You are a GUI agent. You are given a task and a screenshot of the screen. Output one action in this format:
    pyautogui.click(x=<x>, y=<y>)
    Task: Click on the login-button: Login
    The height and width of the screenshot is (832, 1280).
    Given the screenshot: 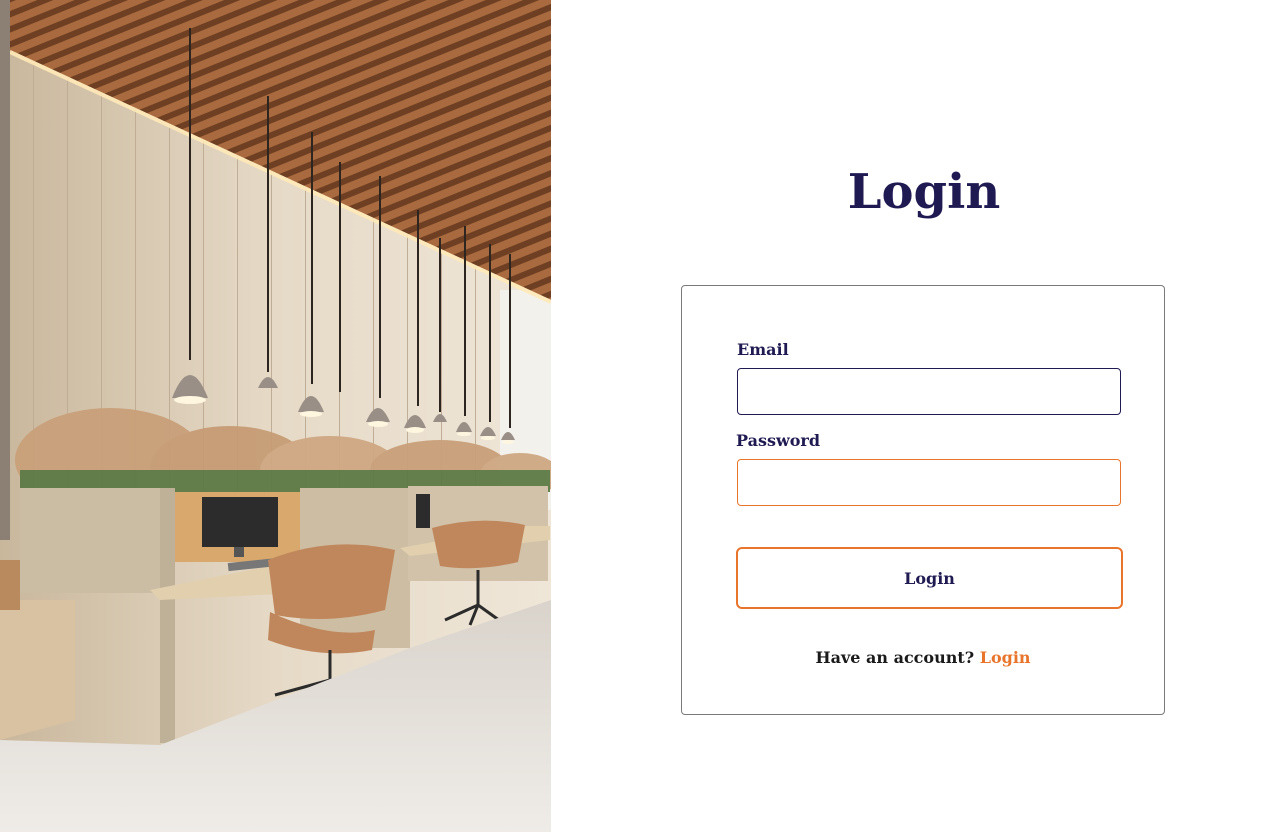 What is the action you would take?
    pyautogui.click(x=929, y=578)
    